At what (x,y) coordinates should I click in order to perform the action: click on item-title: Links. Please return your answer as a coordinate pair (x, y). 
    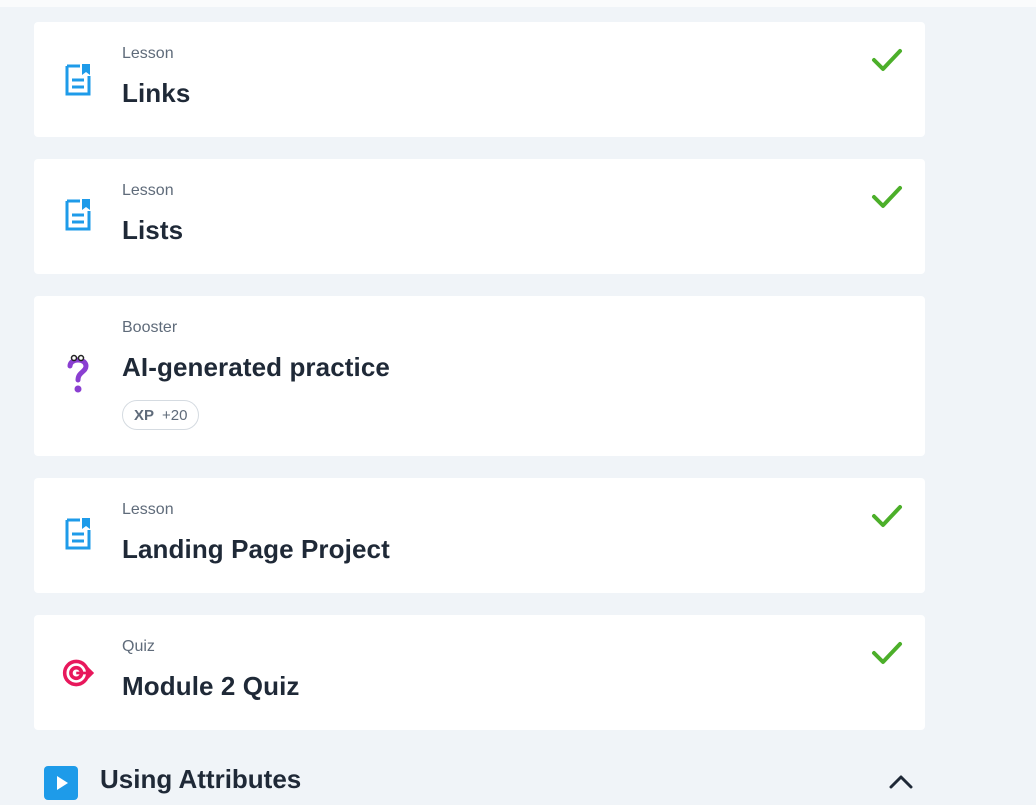
    Looking at the image, I should click on (156, 93).